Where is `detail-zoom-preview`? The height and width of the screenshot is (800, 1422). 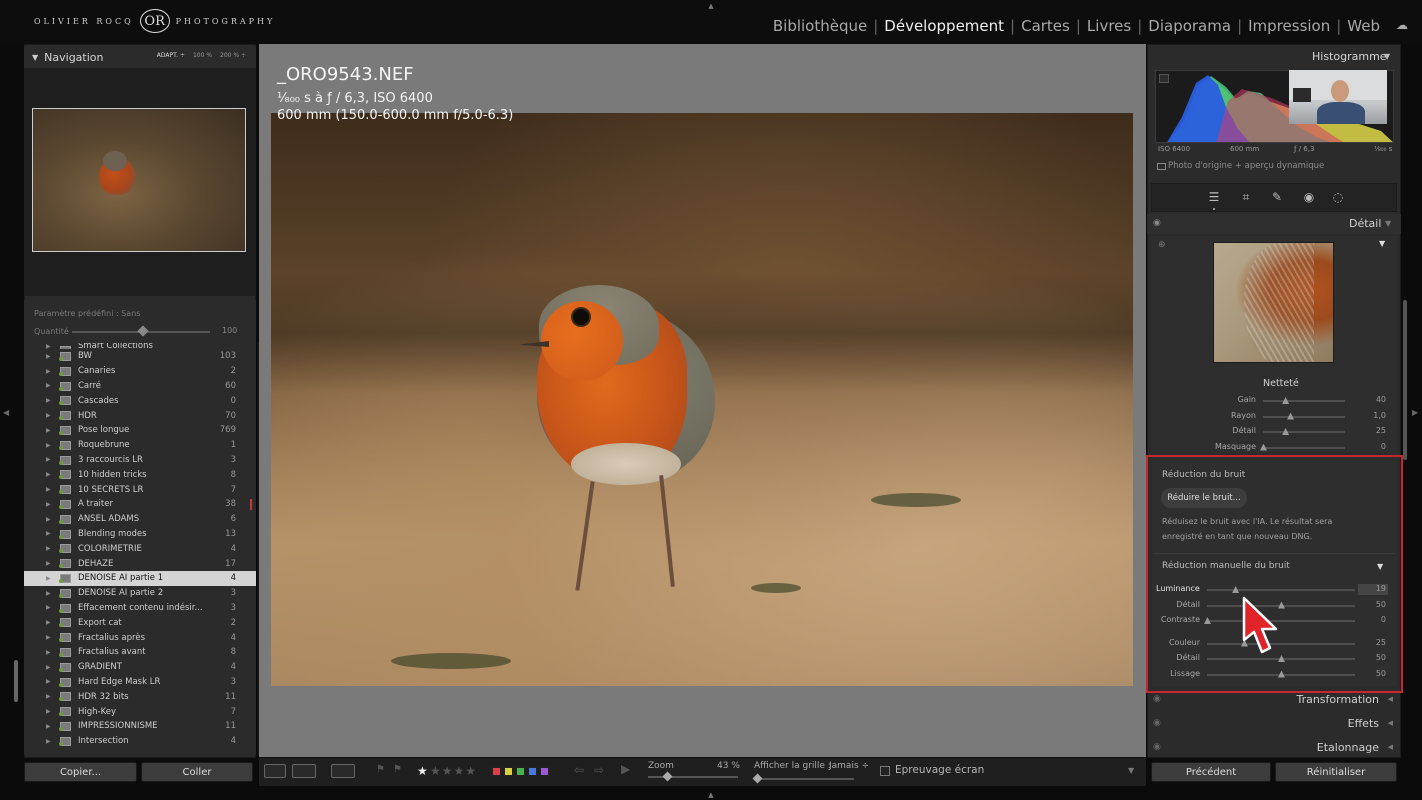
detail-zoom-preview is located at coordinates (1273, 302).